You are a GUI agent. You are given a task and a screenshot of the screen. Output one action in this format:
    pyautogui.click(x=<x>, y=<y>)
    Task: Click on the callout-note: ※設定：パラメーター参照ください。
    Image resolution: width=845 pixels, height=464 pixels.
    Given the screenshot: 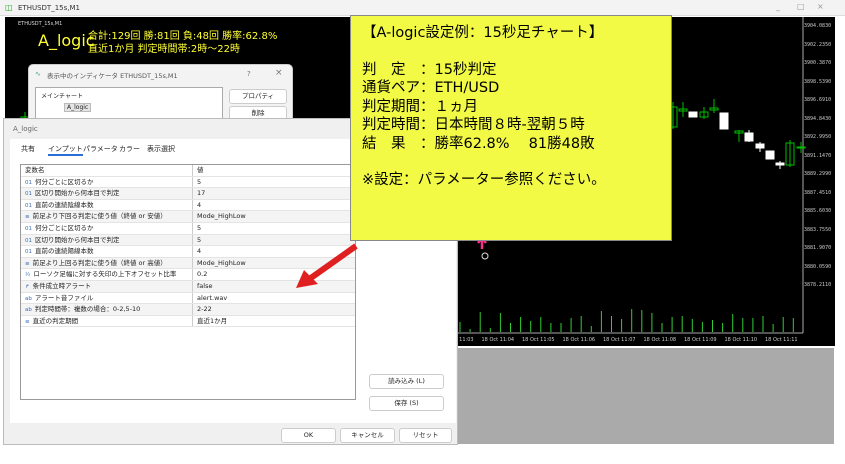 What is the action you would take?
    pyautogui.click(x=484, y=180)
    